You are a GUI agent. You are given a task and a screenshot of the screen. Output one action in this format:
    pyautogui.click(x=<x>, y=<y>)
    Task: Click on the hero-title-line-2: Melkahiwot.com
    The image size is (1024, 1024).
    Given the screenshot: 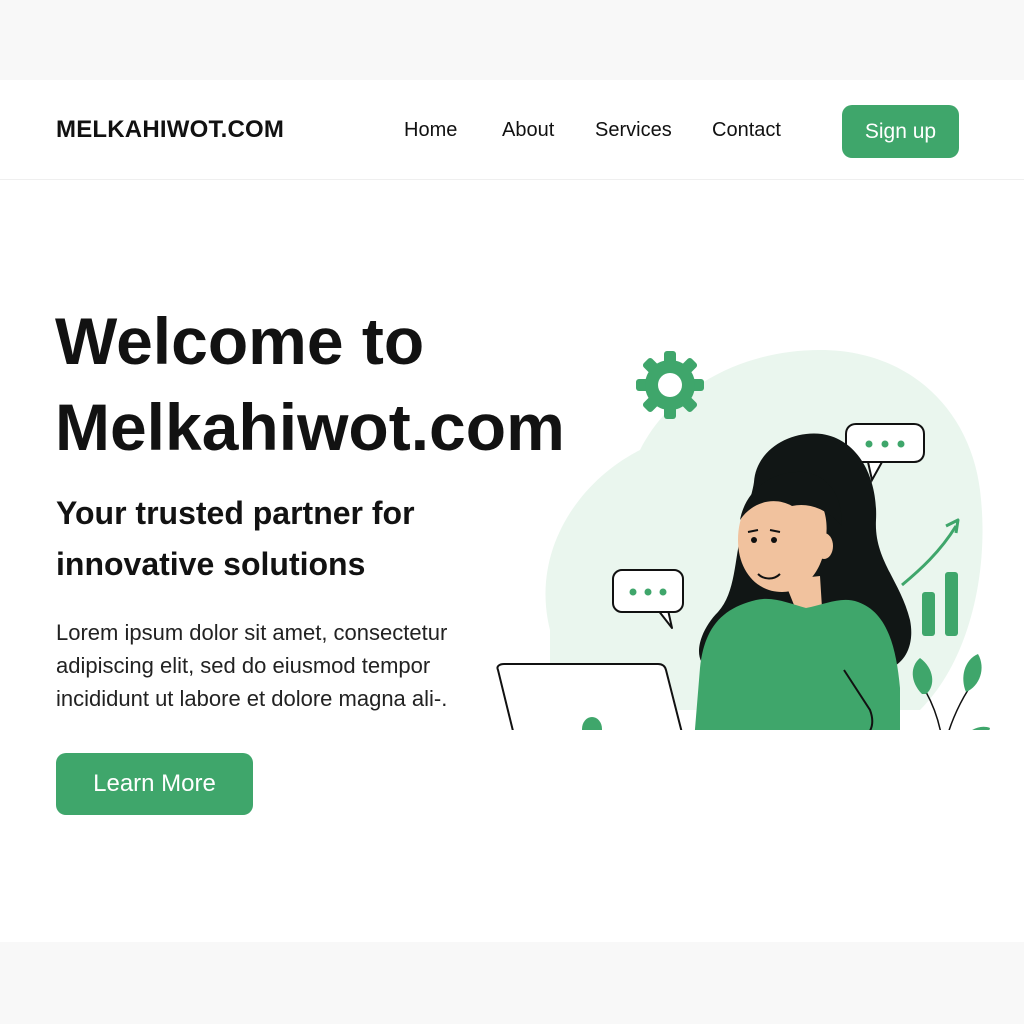 What is the action you would take?
    pyautogui.click(x=310, y=427)
    